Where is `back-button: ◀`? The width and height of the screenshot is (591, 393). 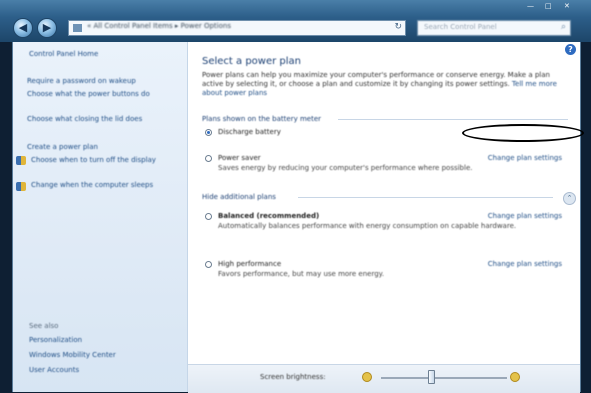
back-button: ◀ is located at coordinates (23, 28).